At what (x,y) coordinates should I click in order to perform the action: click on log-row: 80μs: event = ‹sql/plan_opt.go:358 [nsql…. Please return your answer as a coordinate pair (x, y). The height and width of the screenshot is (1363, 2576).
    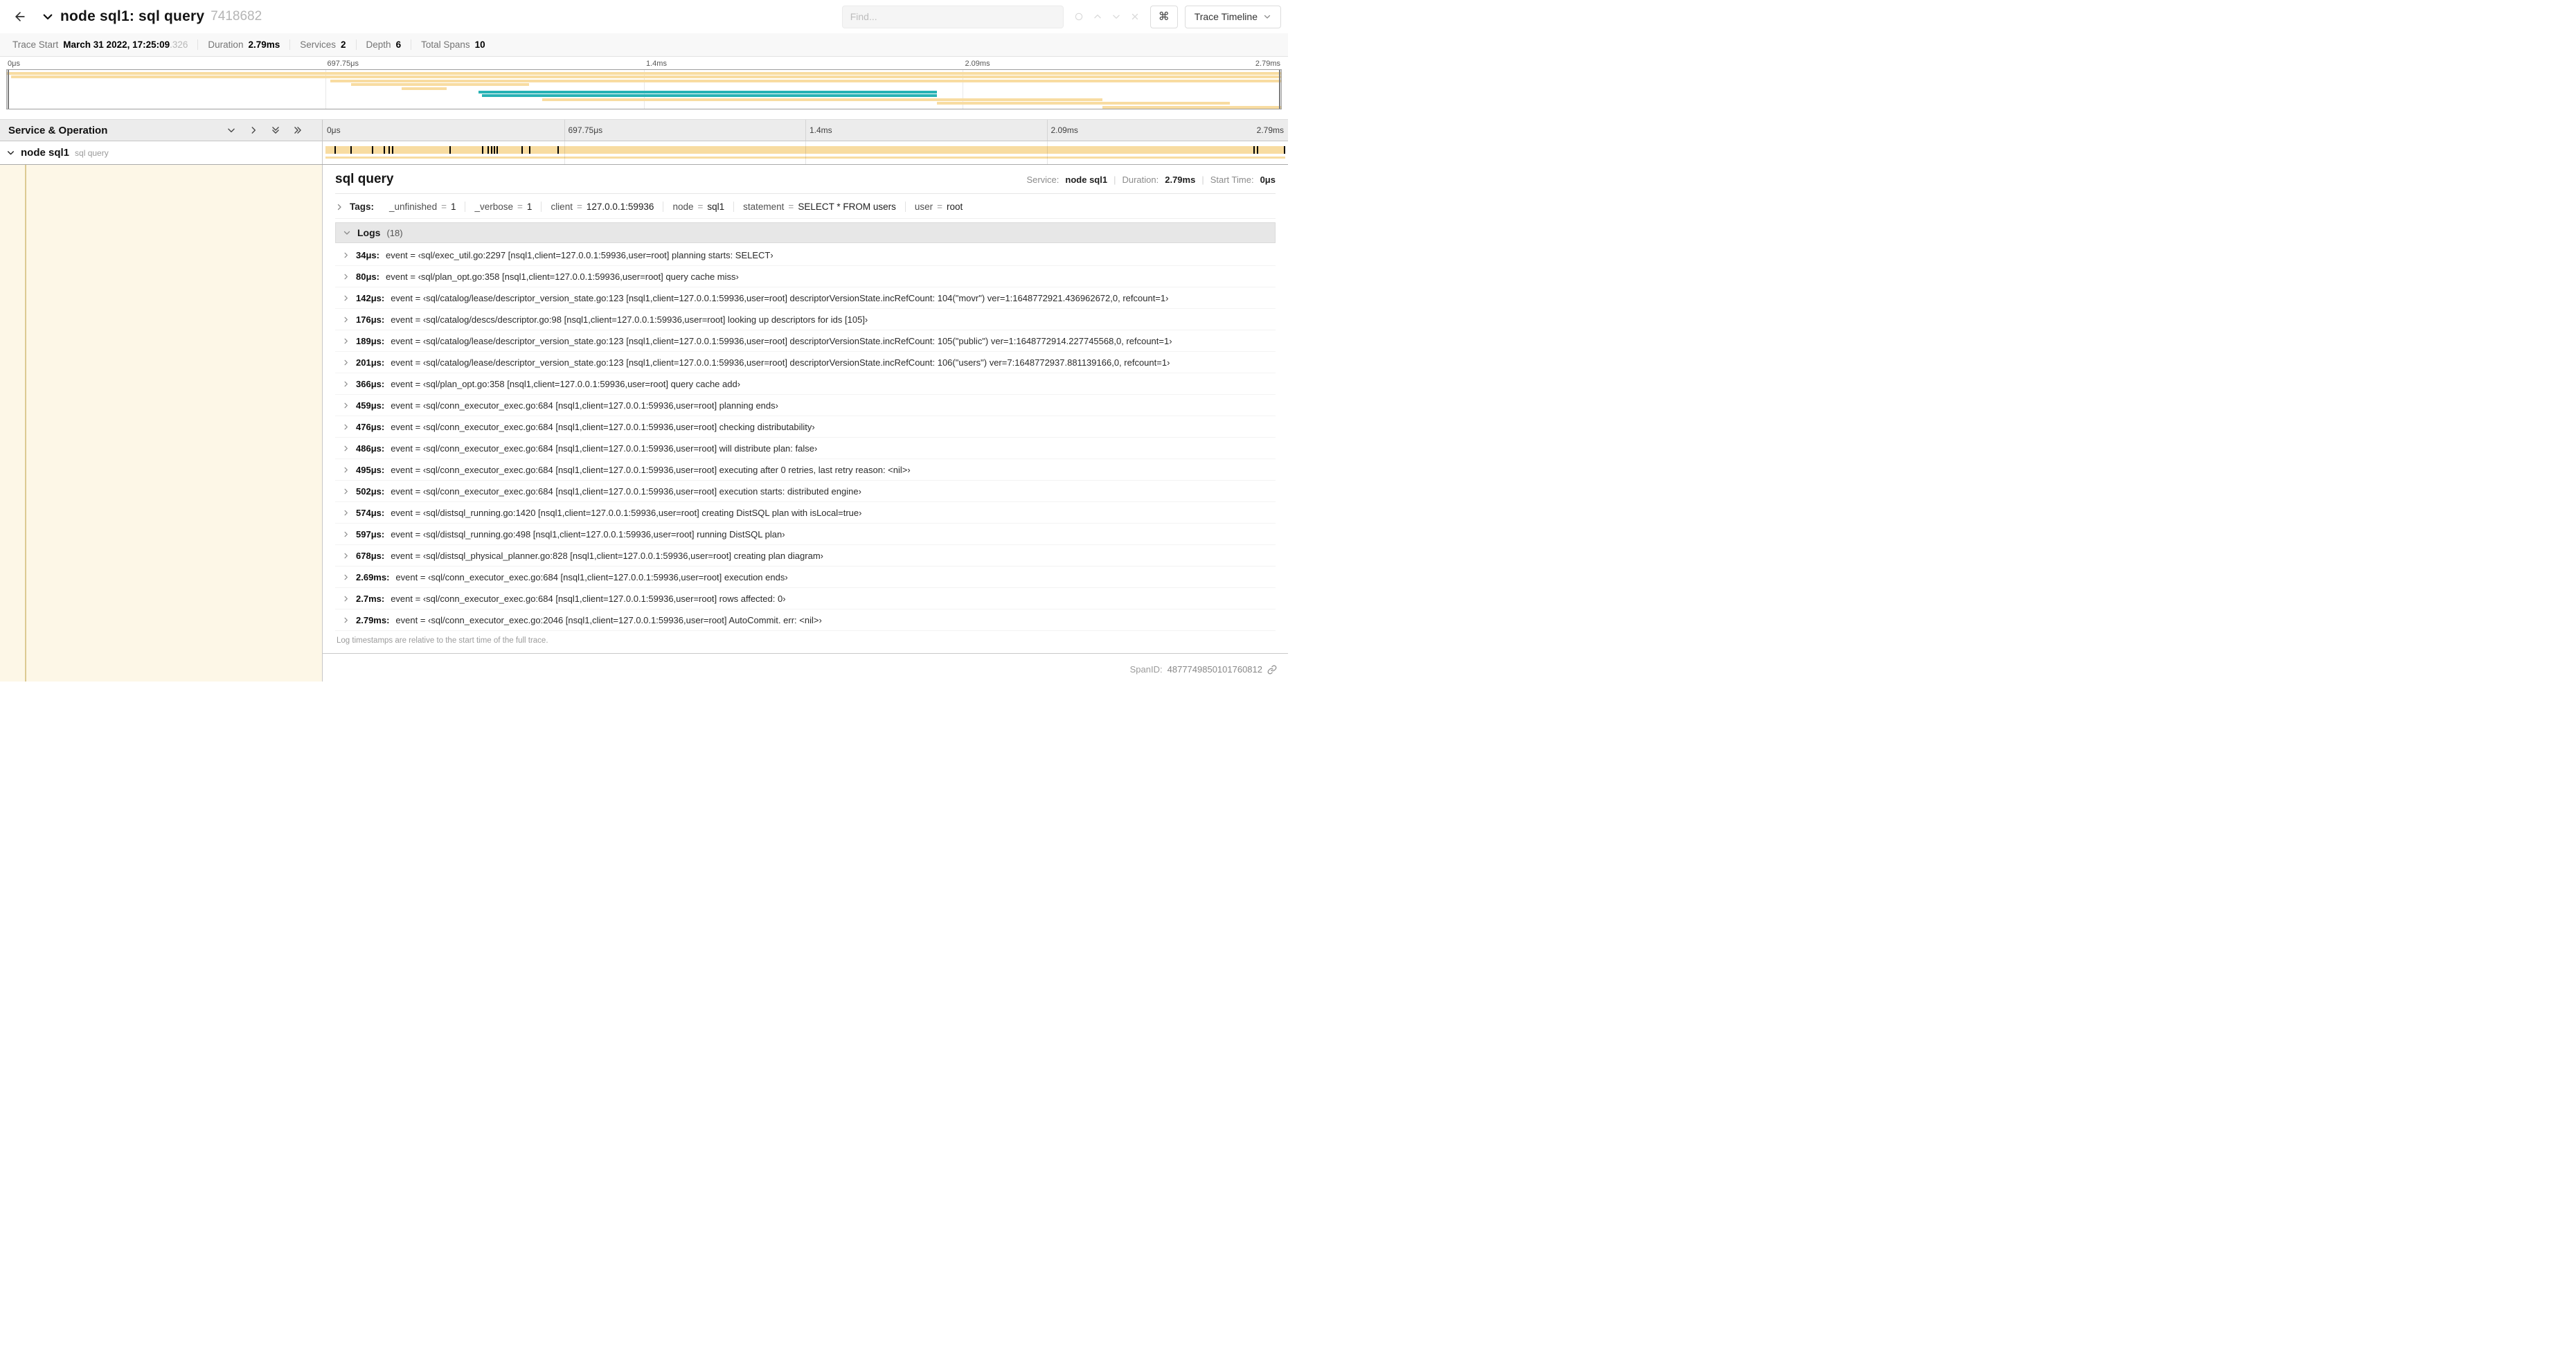
    Looking at the image, I should click on (806, 276).